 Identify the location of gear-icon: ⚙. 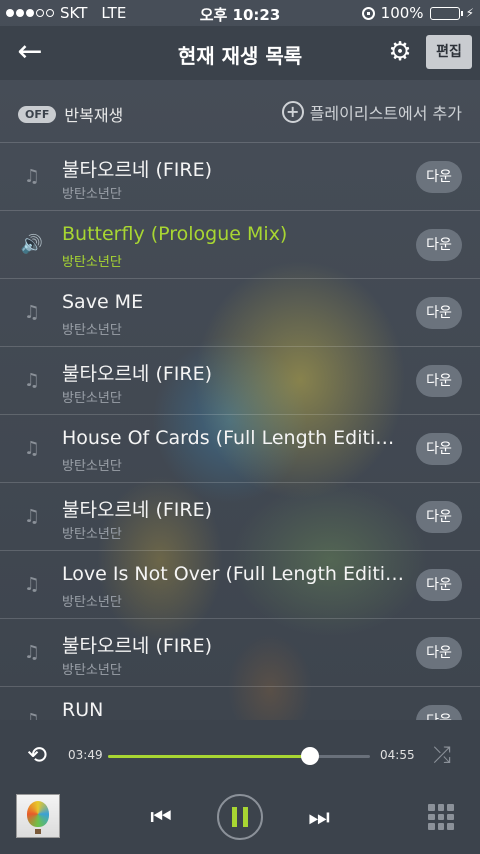
(400, 52).